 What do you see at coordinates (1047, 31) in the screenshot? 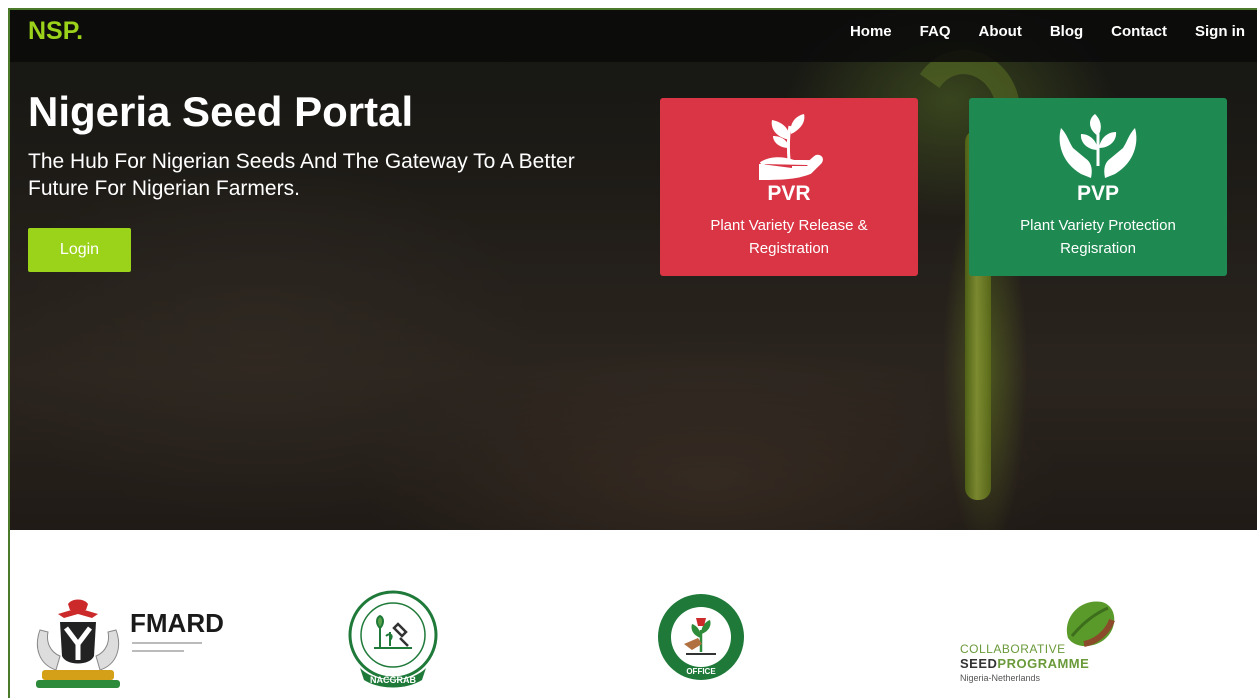
I see `nav-menu: Home FAQ About Blog Contact Sign in` at bounding box center [1047, 31].